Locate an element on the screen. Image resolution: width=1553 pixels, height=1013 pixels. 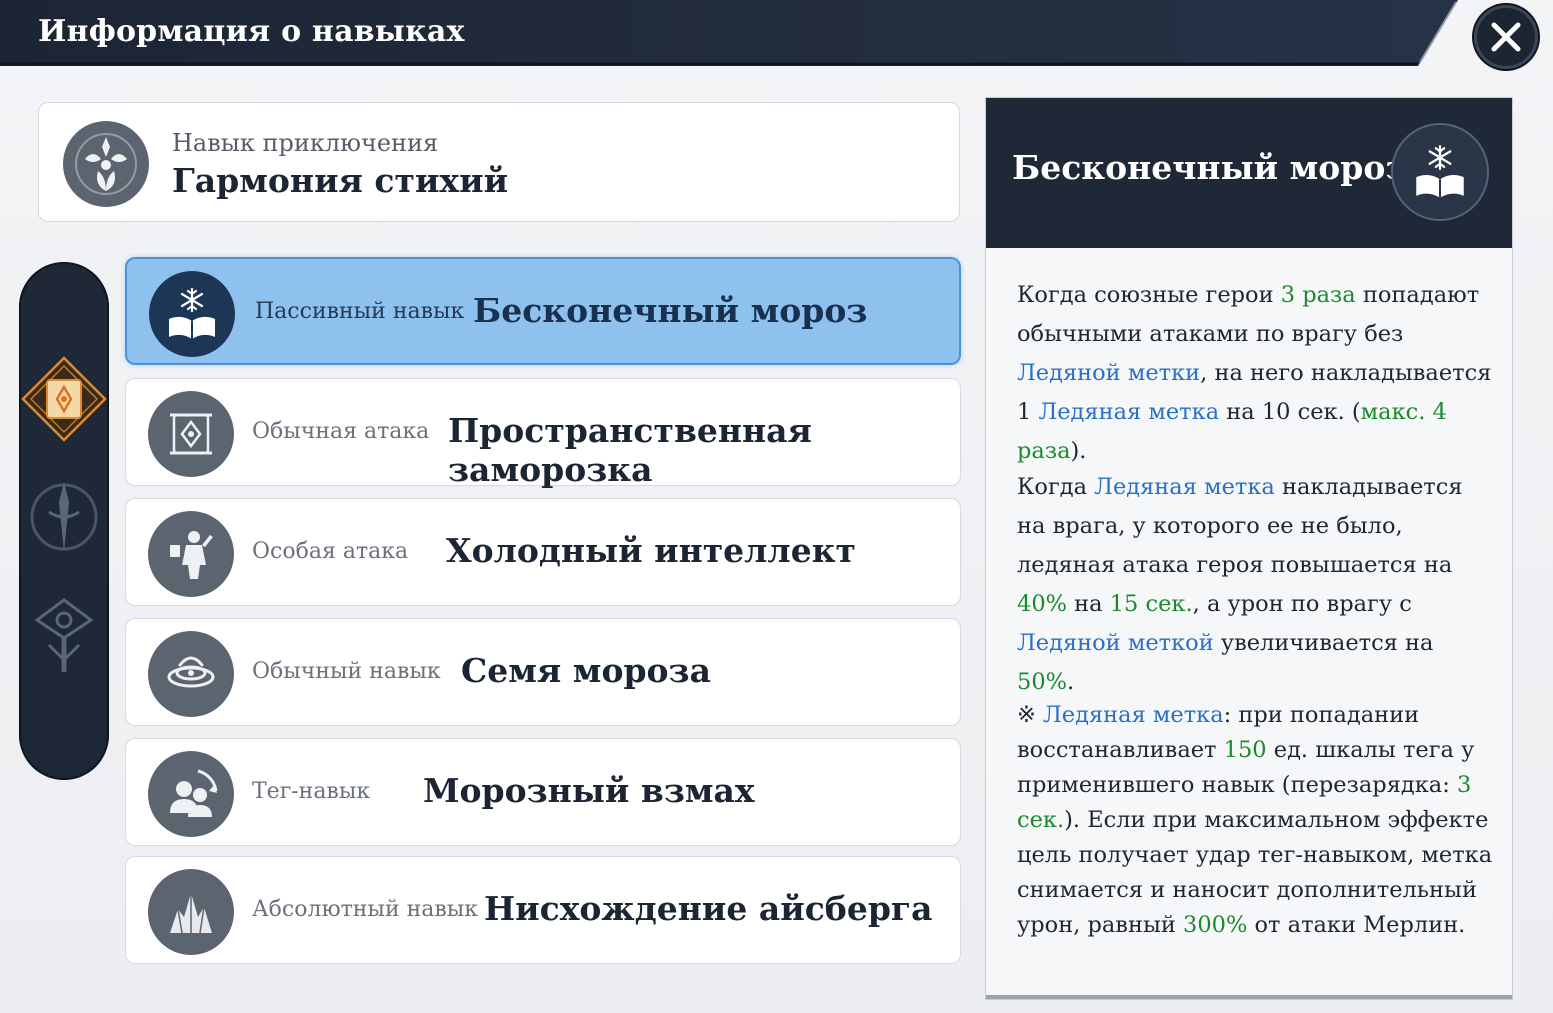
skill-name-label: Холодный интеллект is located at coordinates (651, 550).